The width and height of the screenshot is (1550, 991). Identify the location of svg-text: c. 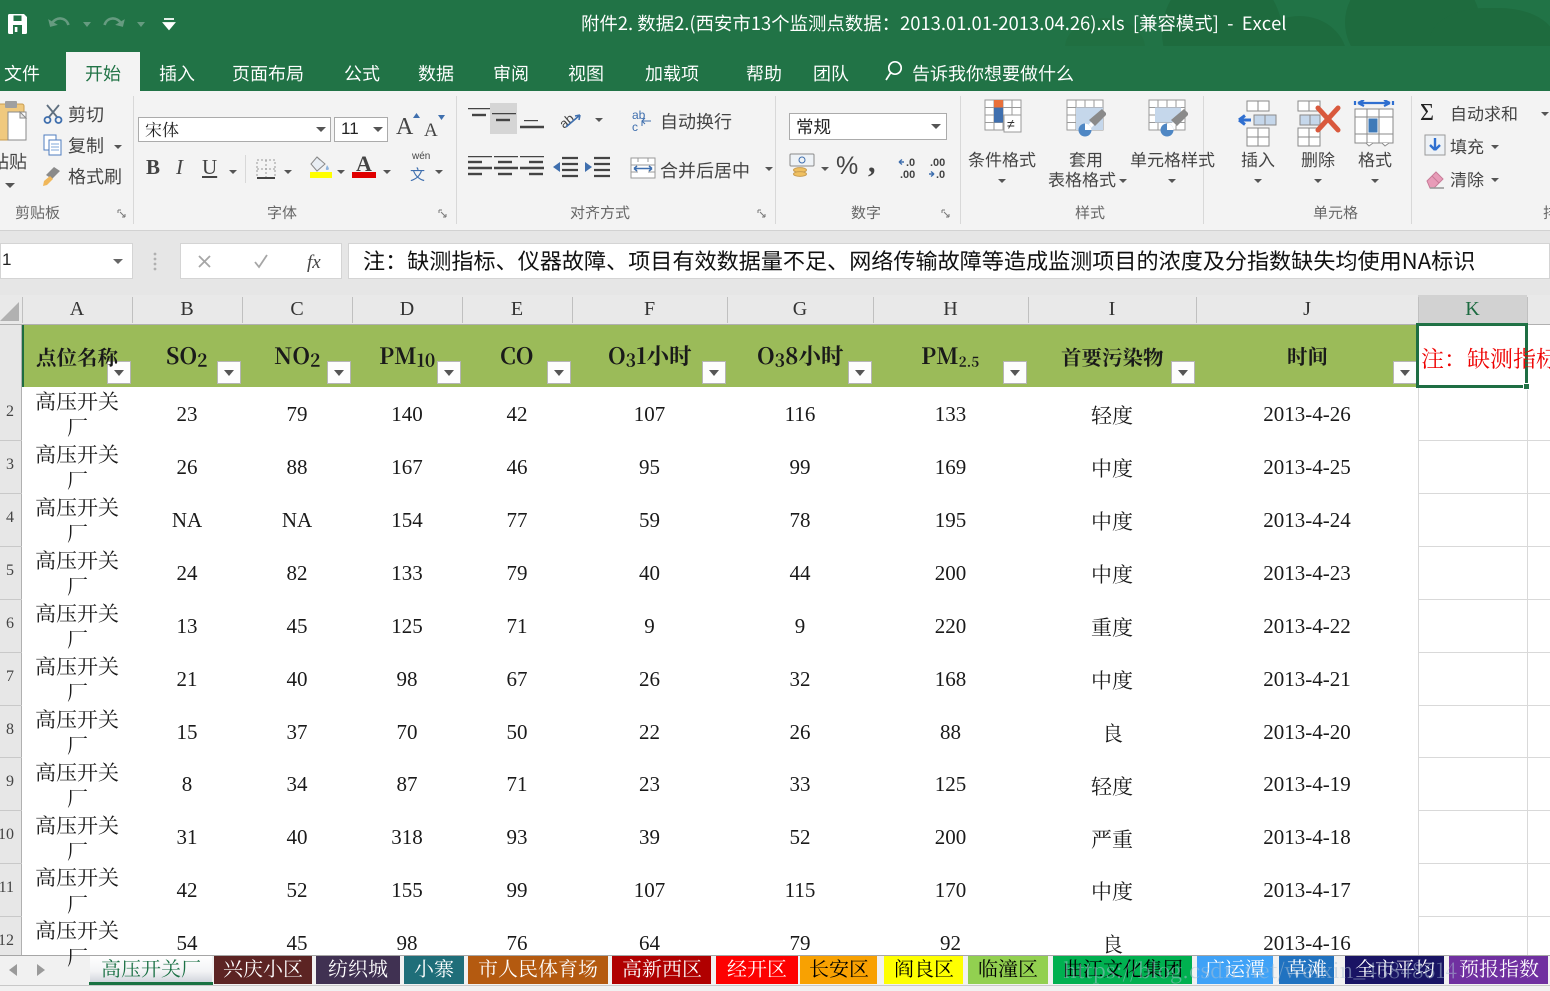
(635, 127).